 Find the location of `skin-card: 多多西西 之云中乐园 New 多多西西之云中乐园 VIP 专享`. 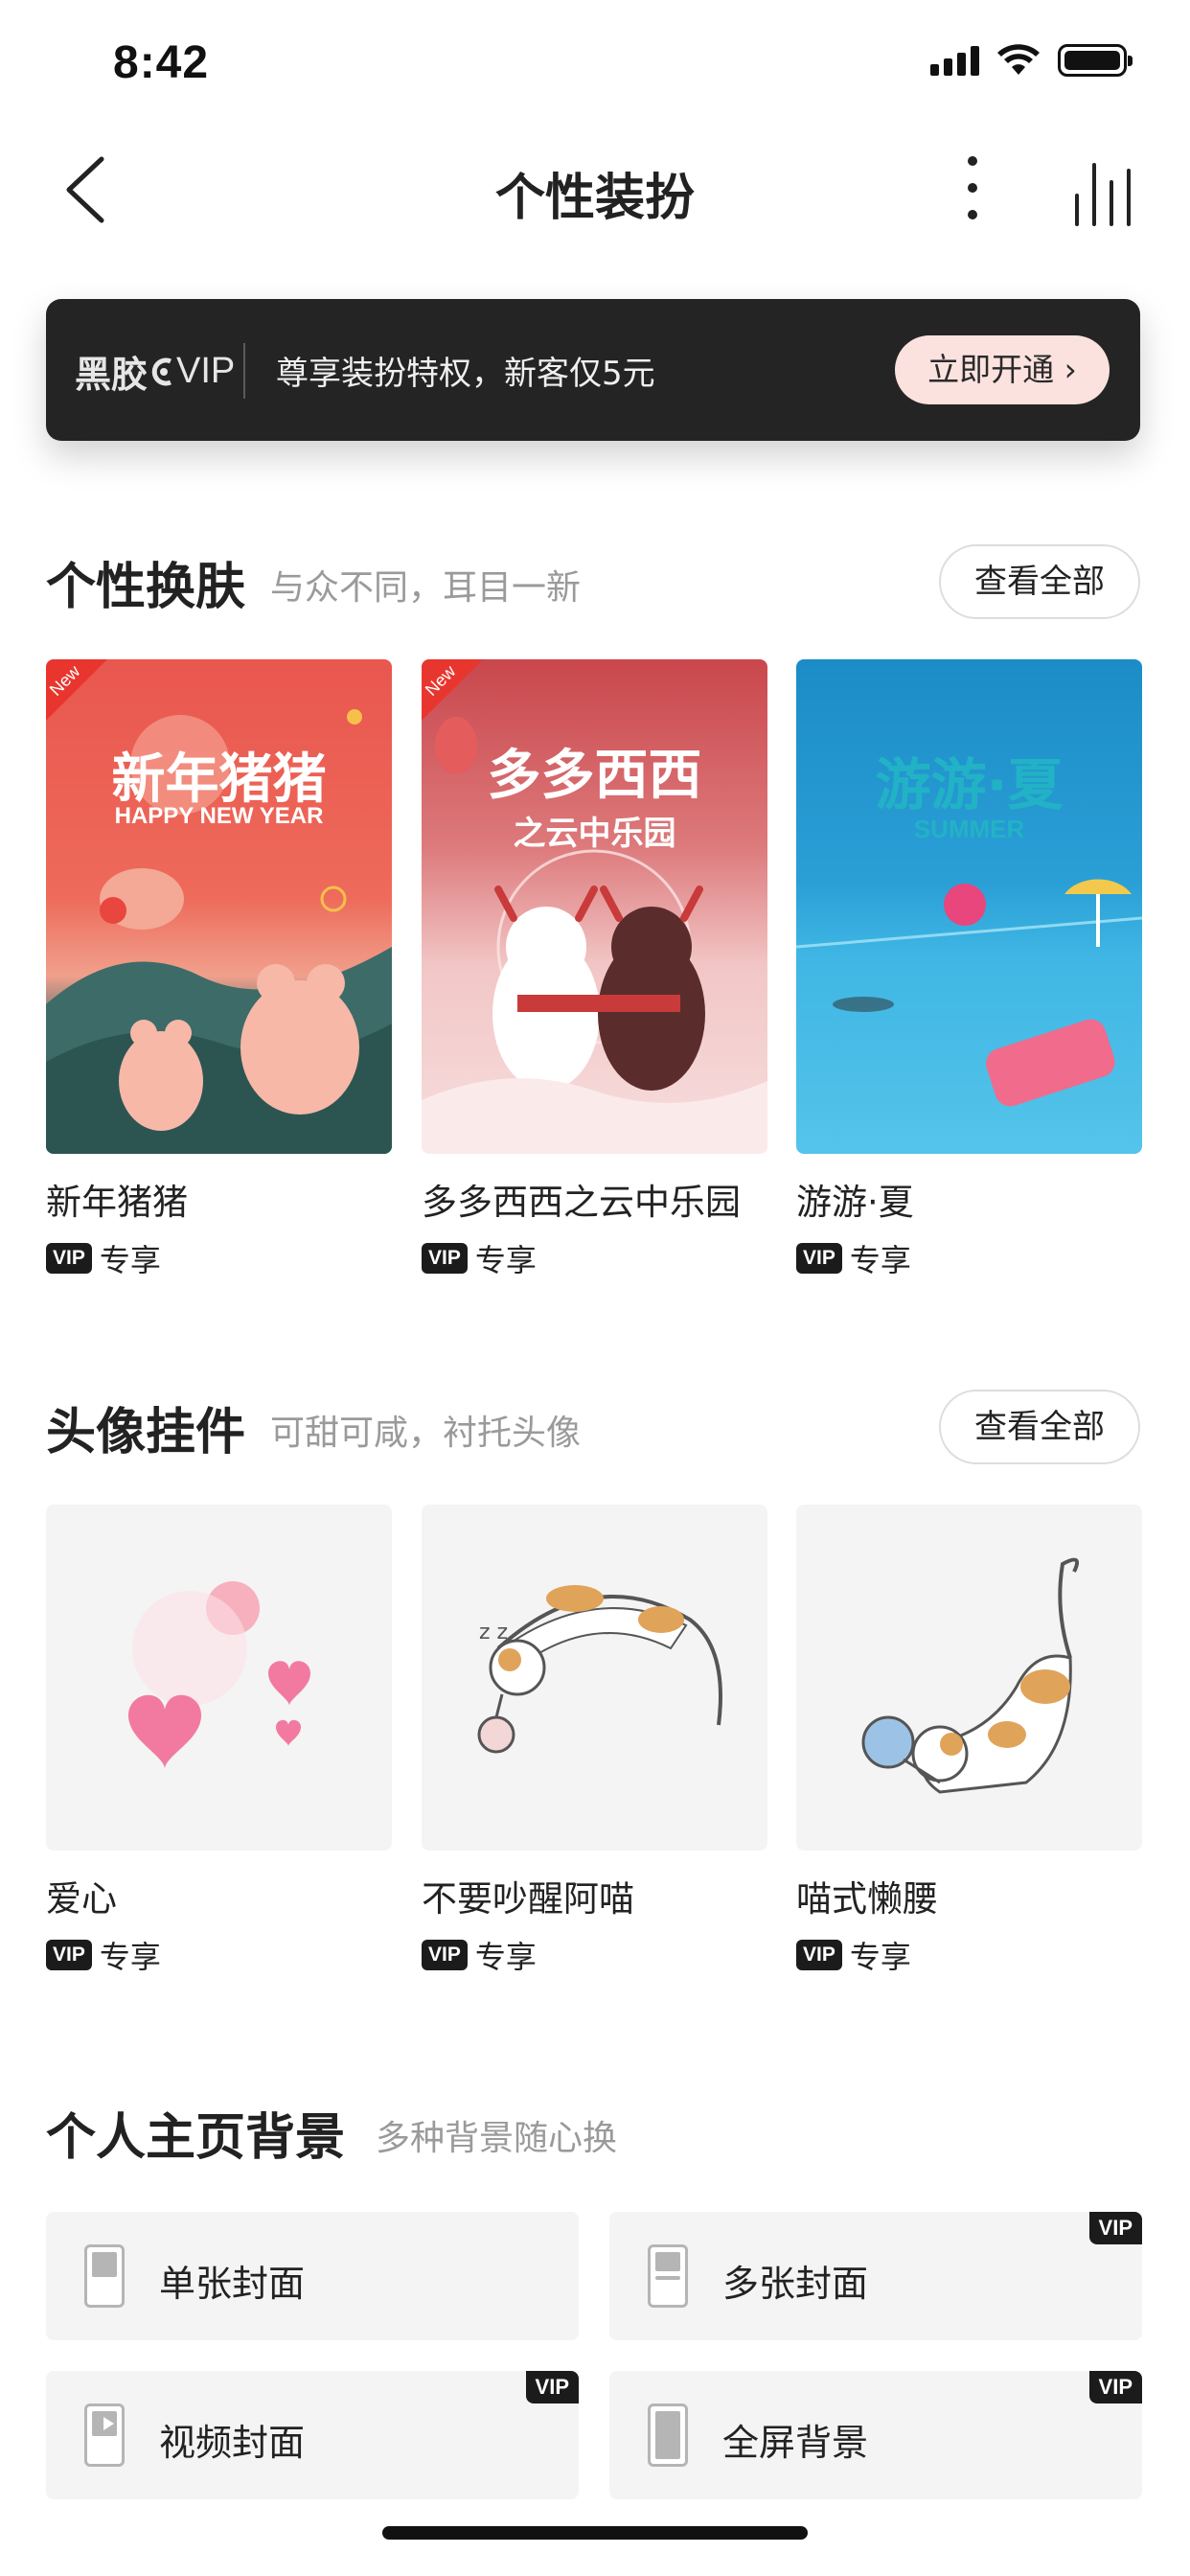

skin-card: 多多西西 之云中乐园 New 多多西西之云中乐园 VIP 专享 is located at coordinates (594, 969).